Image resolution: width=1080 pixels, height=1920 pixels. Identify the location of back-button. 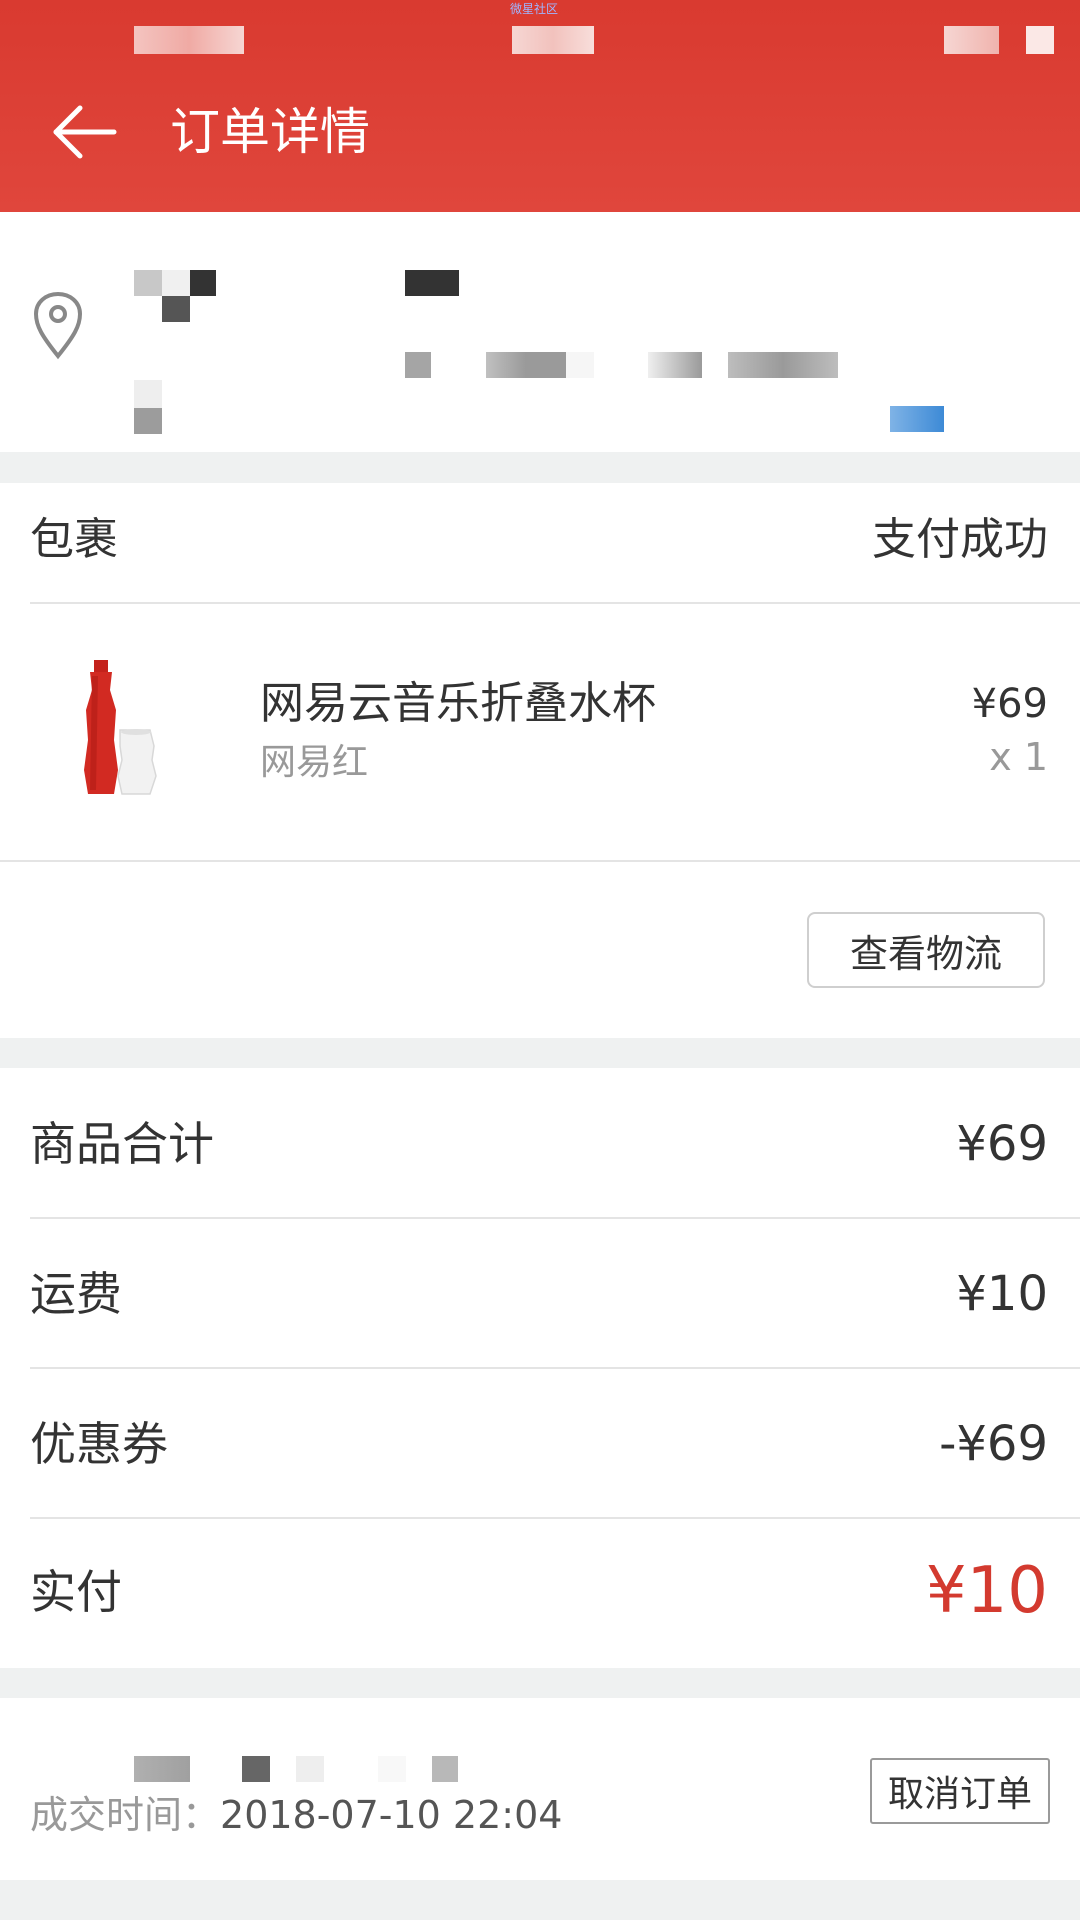
(85, 127).